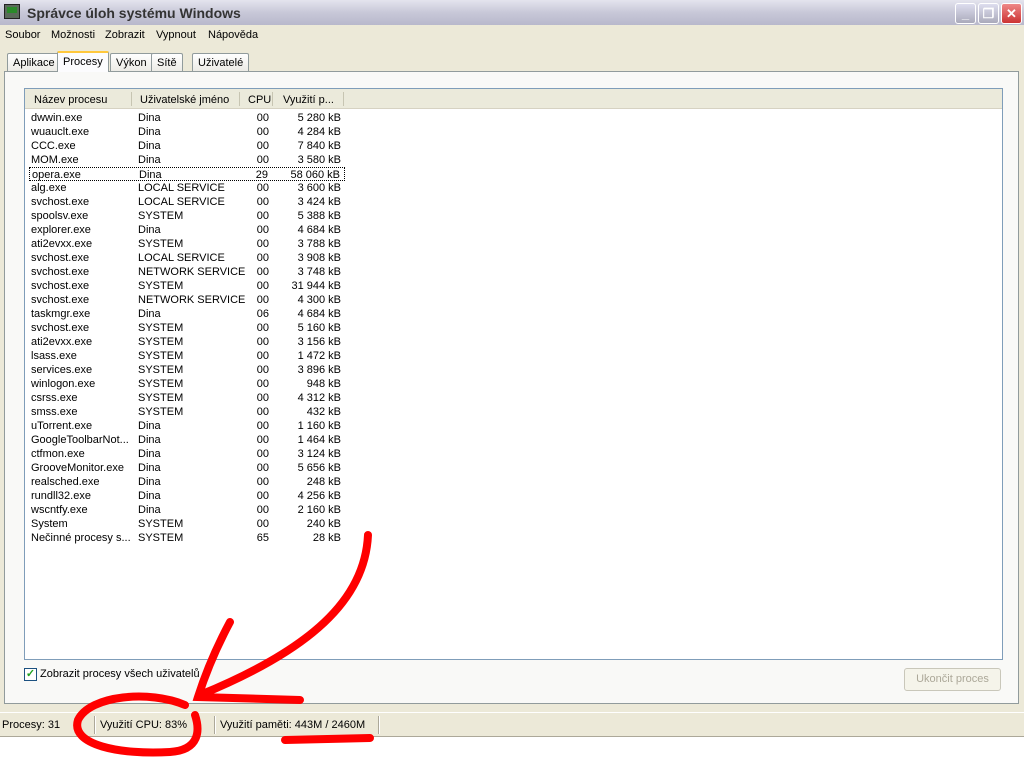  I want to click on process-row: opera.exe Dina 29 58 060 kB, so click(187, 174).